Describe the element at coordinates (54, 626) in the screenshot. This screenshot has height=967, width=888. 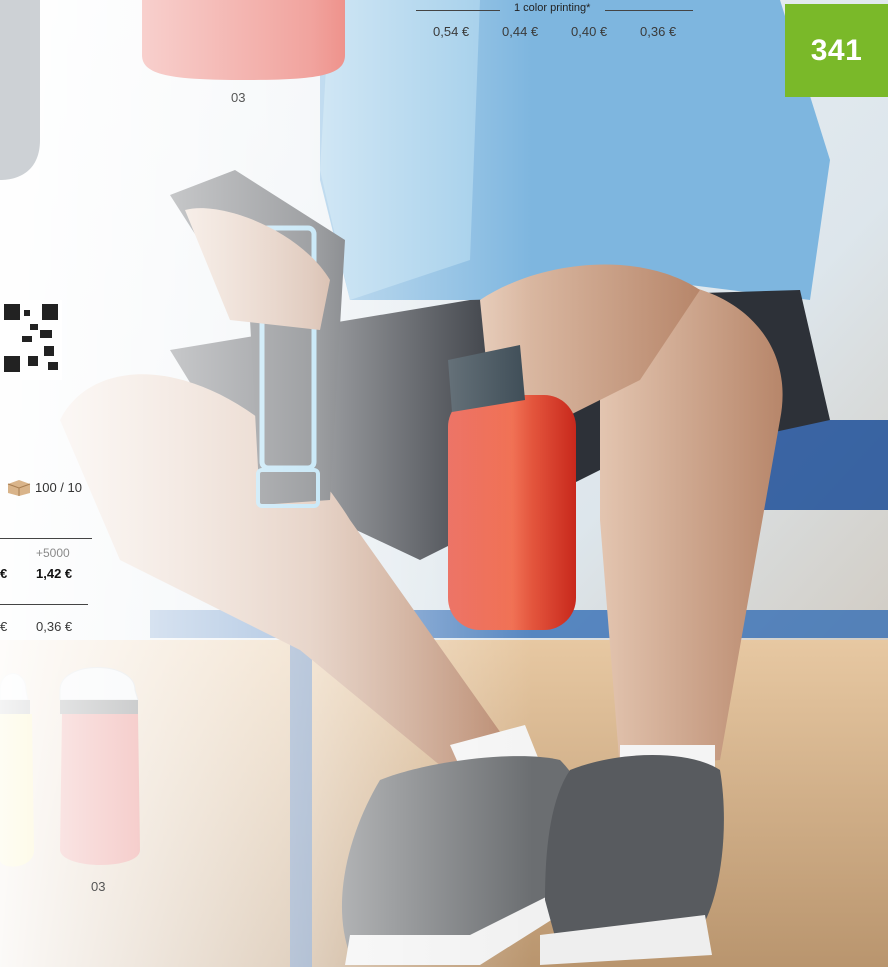
I see `print-price: 0,36 €` at that location.